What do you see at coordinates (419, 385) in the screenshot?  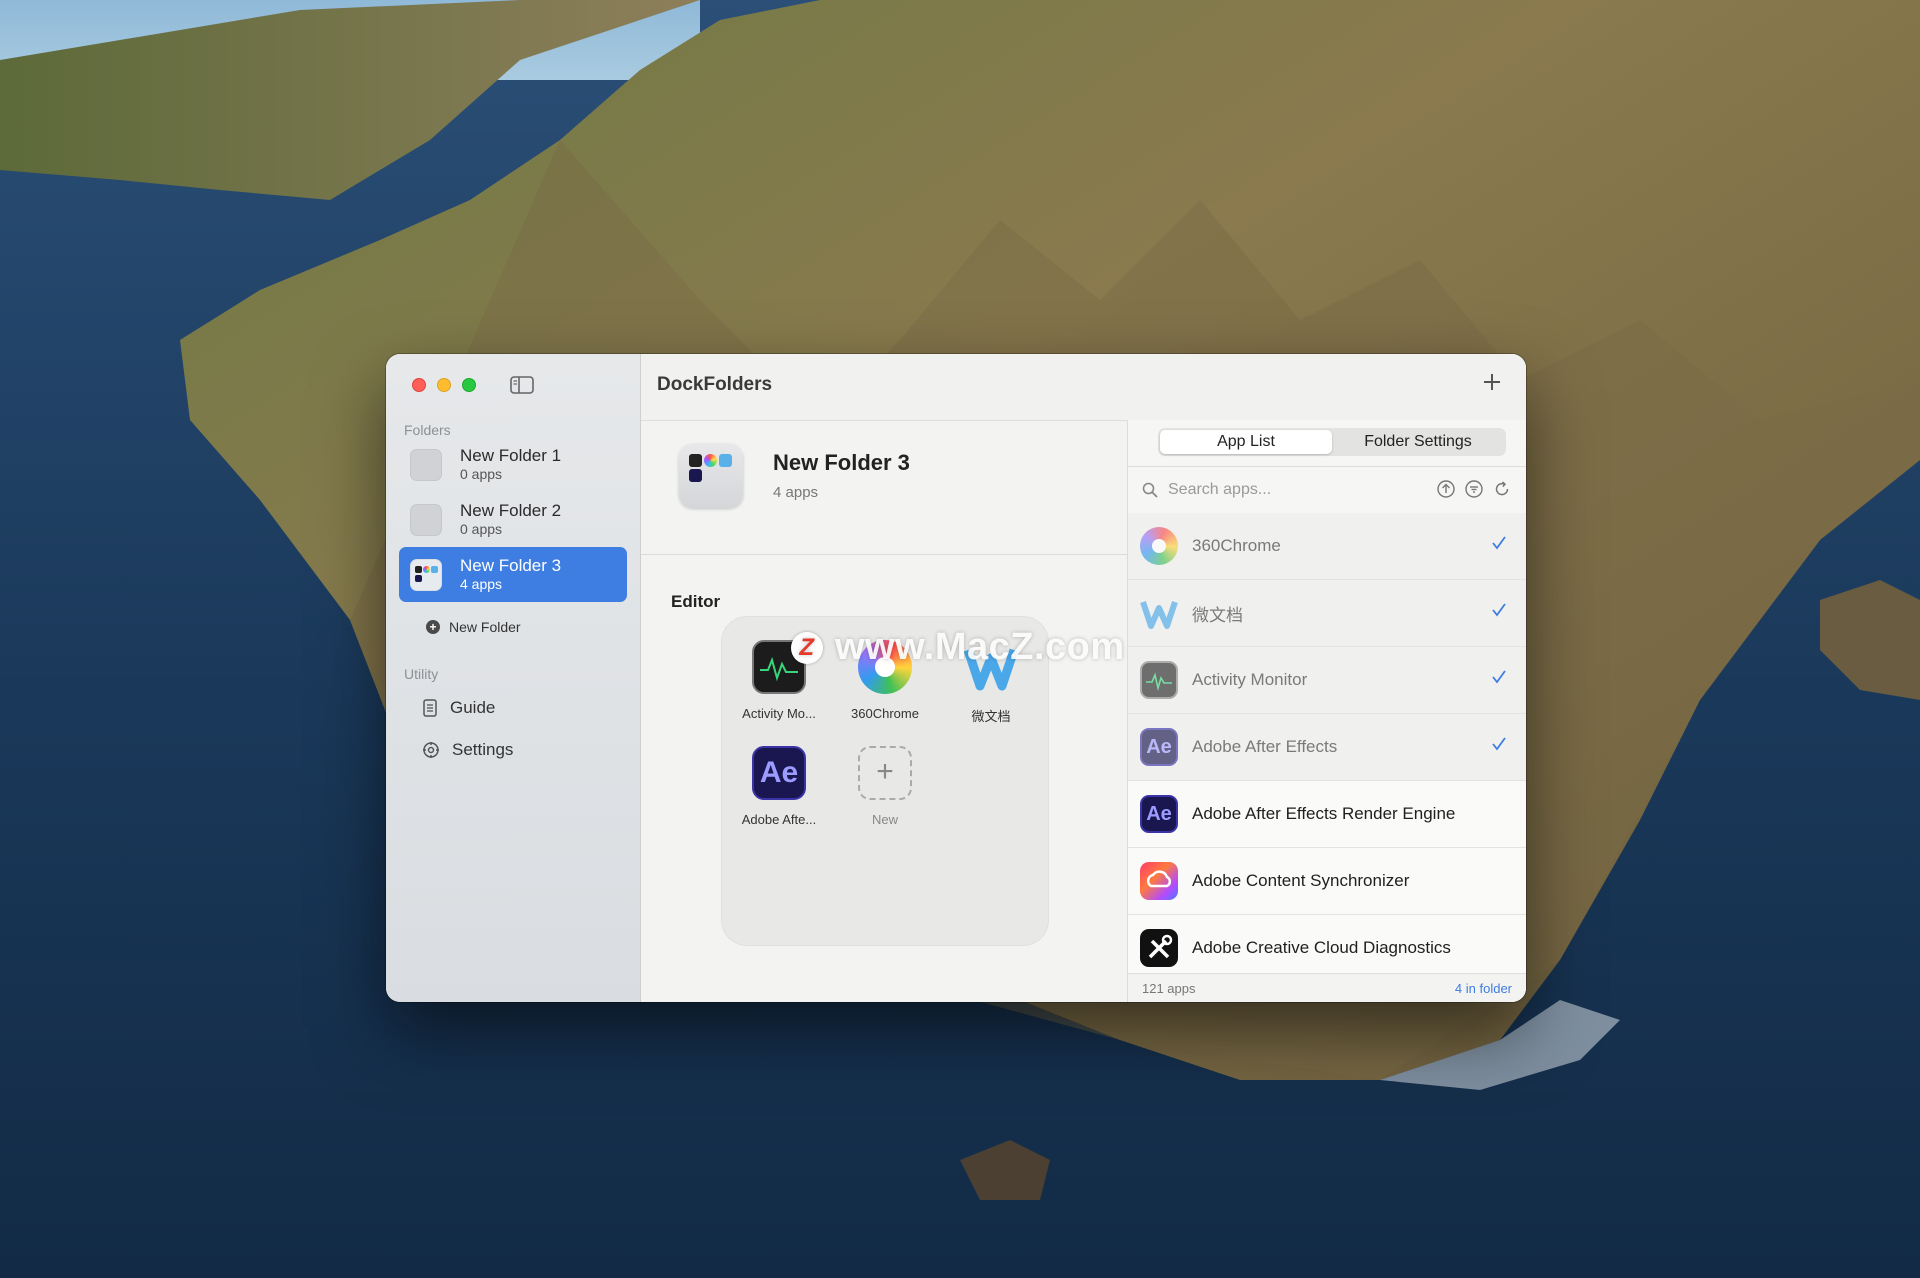 I see `close-button` at bounding box center [419, 385].